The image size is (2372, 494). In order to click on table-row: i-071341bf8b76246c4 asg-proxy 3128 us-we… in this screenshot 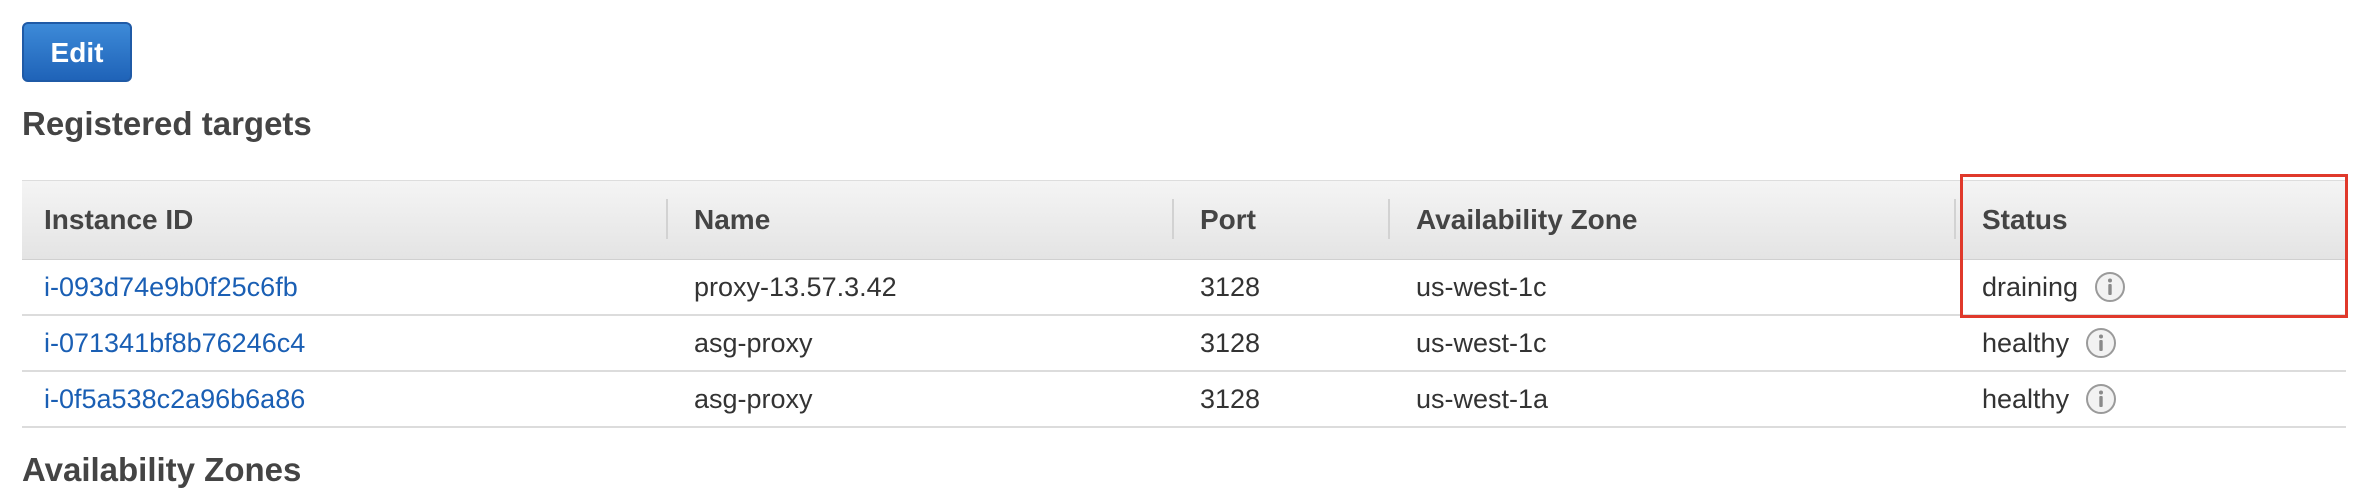, I will do `click(1184, 344)`.